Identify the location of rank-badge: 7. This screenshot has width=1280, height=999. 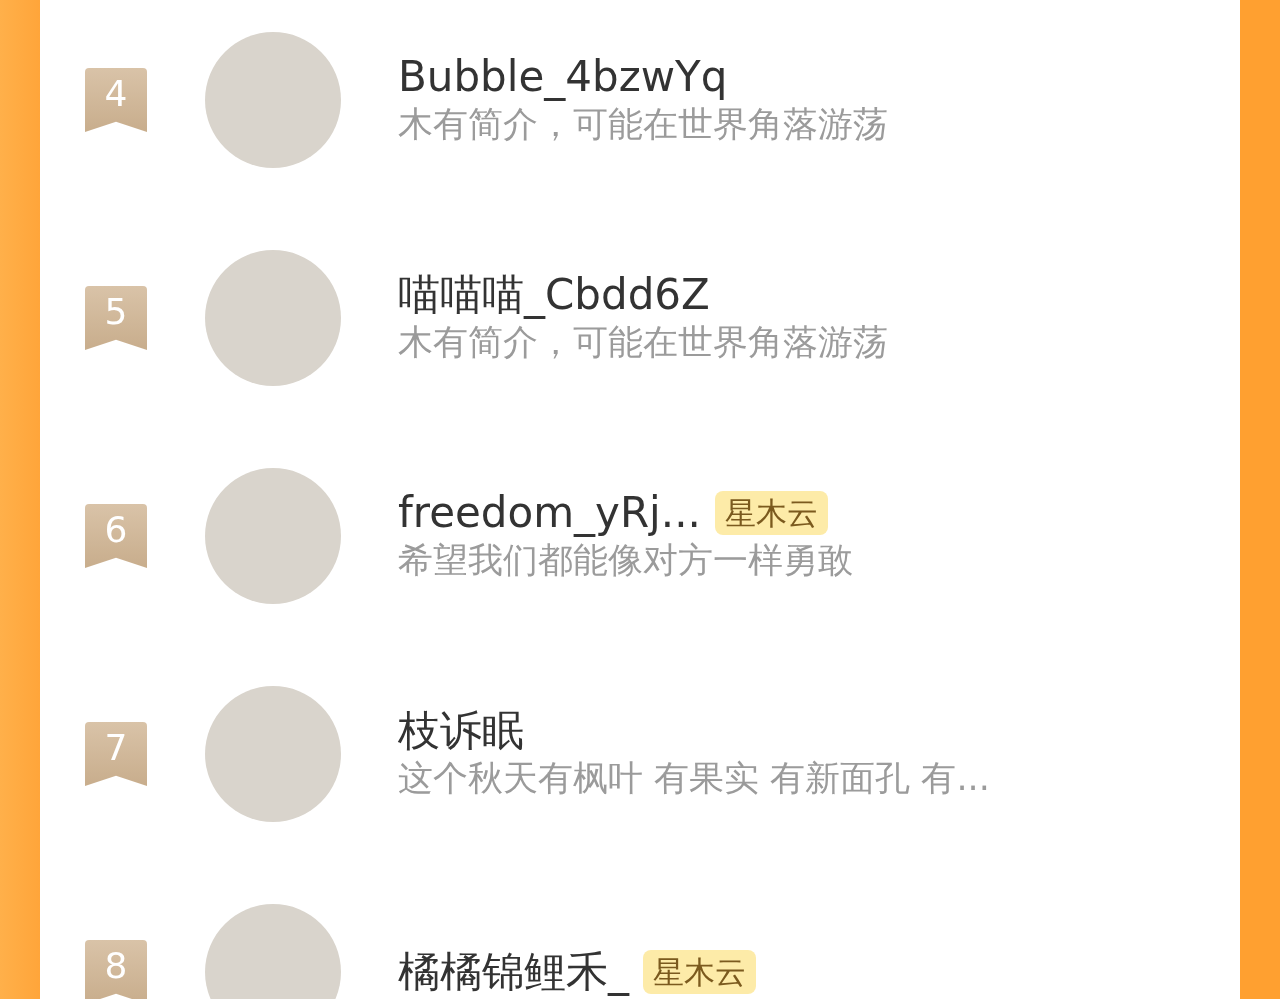
(116, 754).